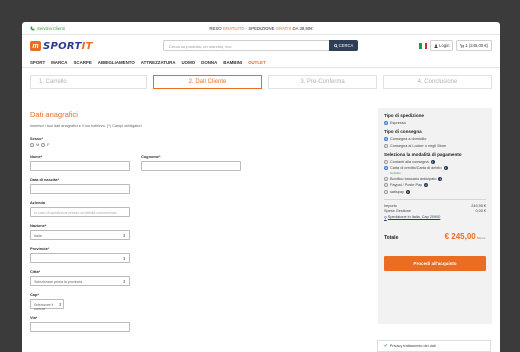 Image resolution: width=520 pixels, height=352 pixels. I want to click on sesso-f-radio, so click(43, 145).